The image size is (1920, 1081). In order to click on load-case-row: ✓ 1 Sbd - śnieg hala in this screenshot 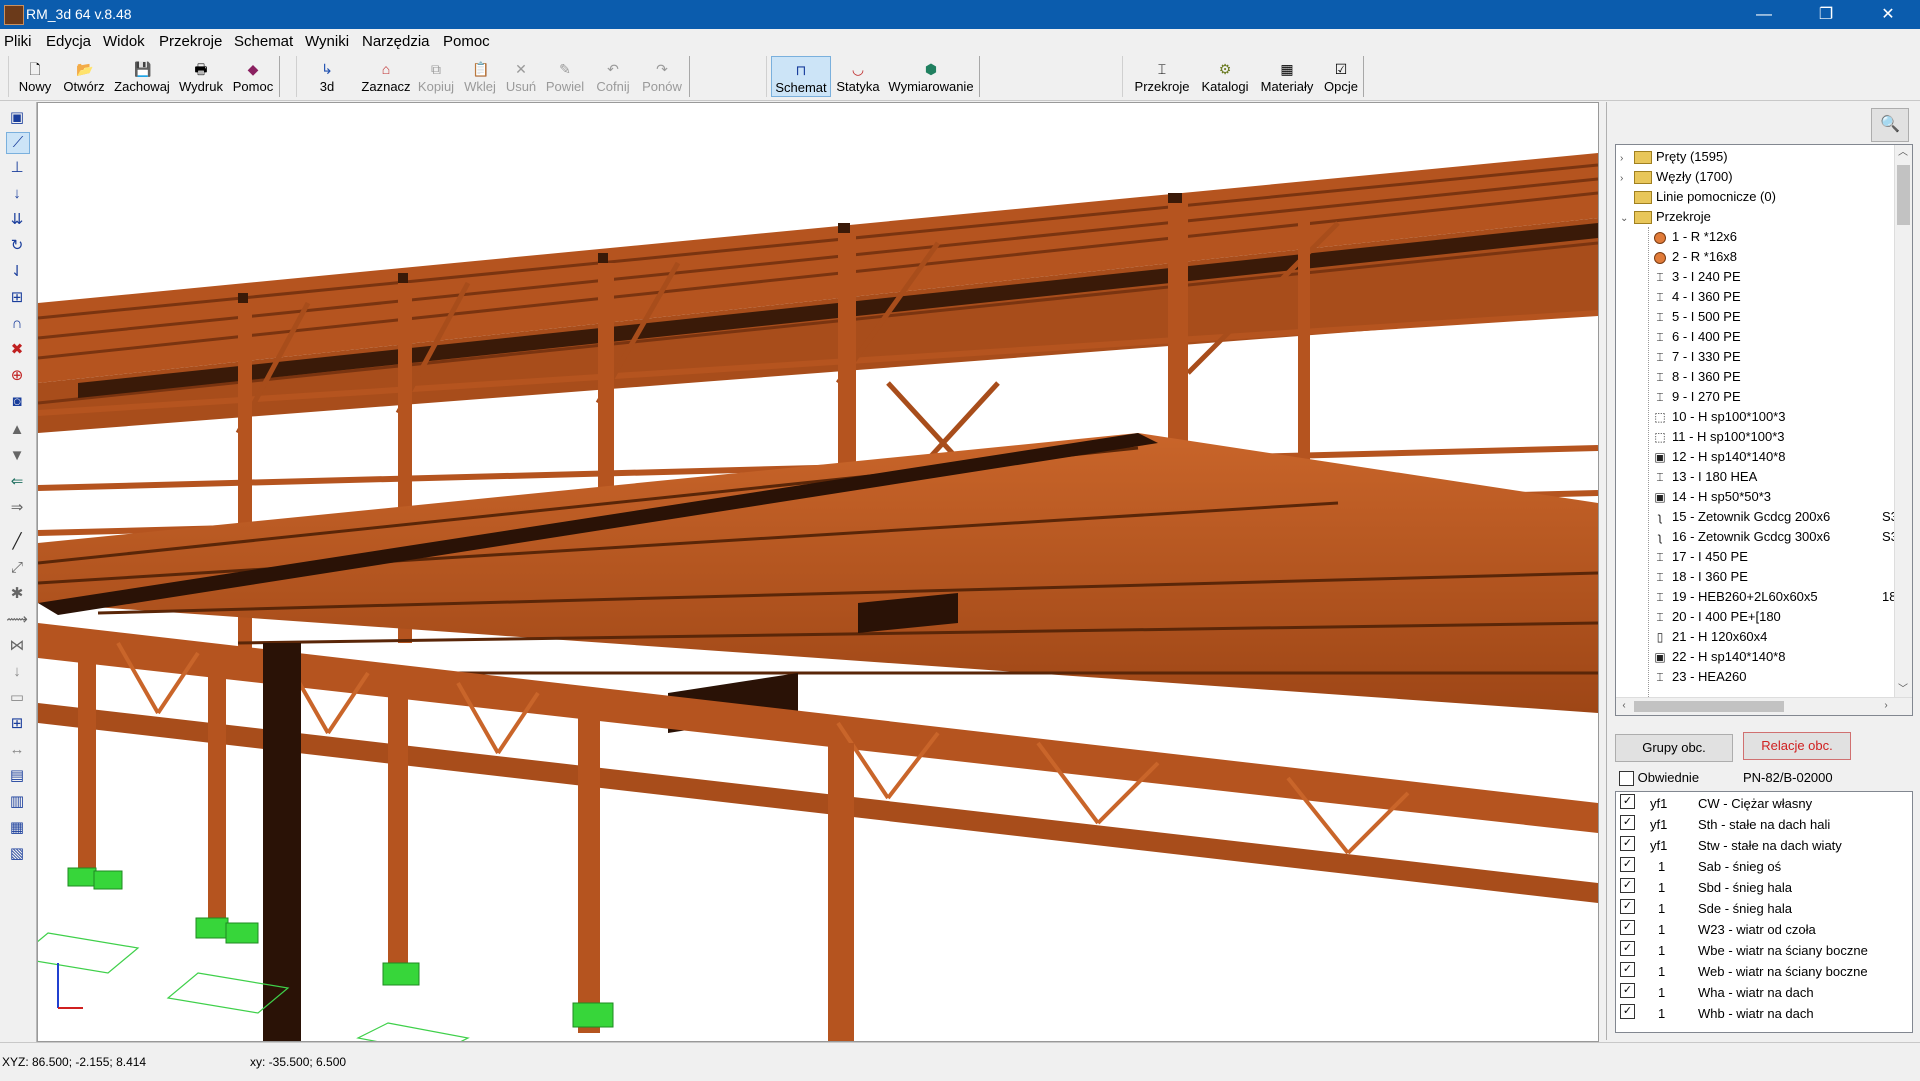, I will do `click(1764, 888)`.